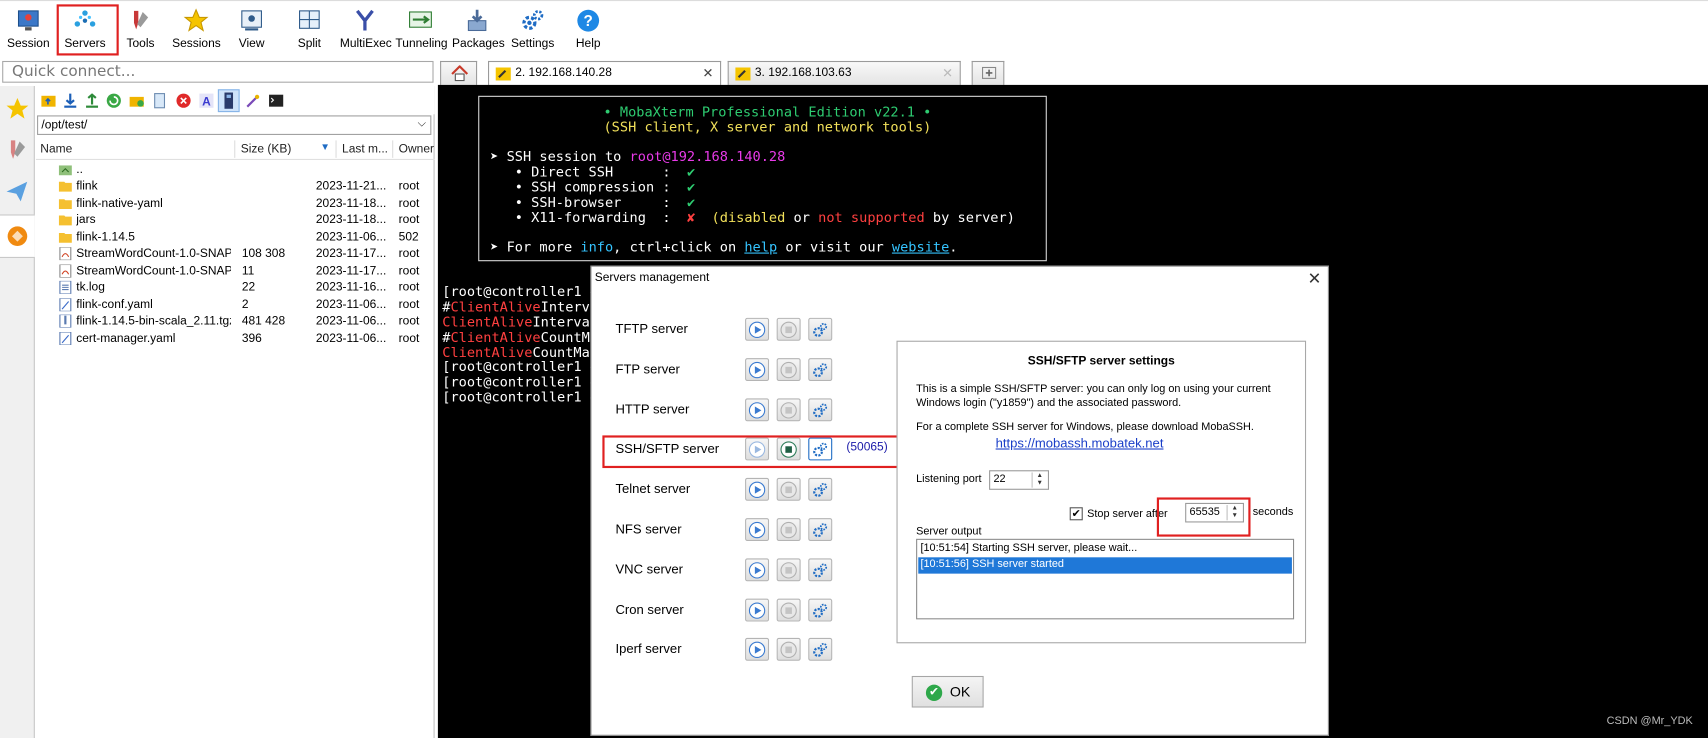 The image size is (1708, 738). I want to click on upload-icon, so click(92, 101).